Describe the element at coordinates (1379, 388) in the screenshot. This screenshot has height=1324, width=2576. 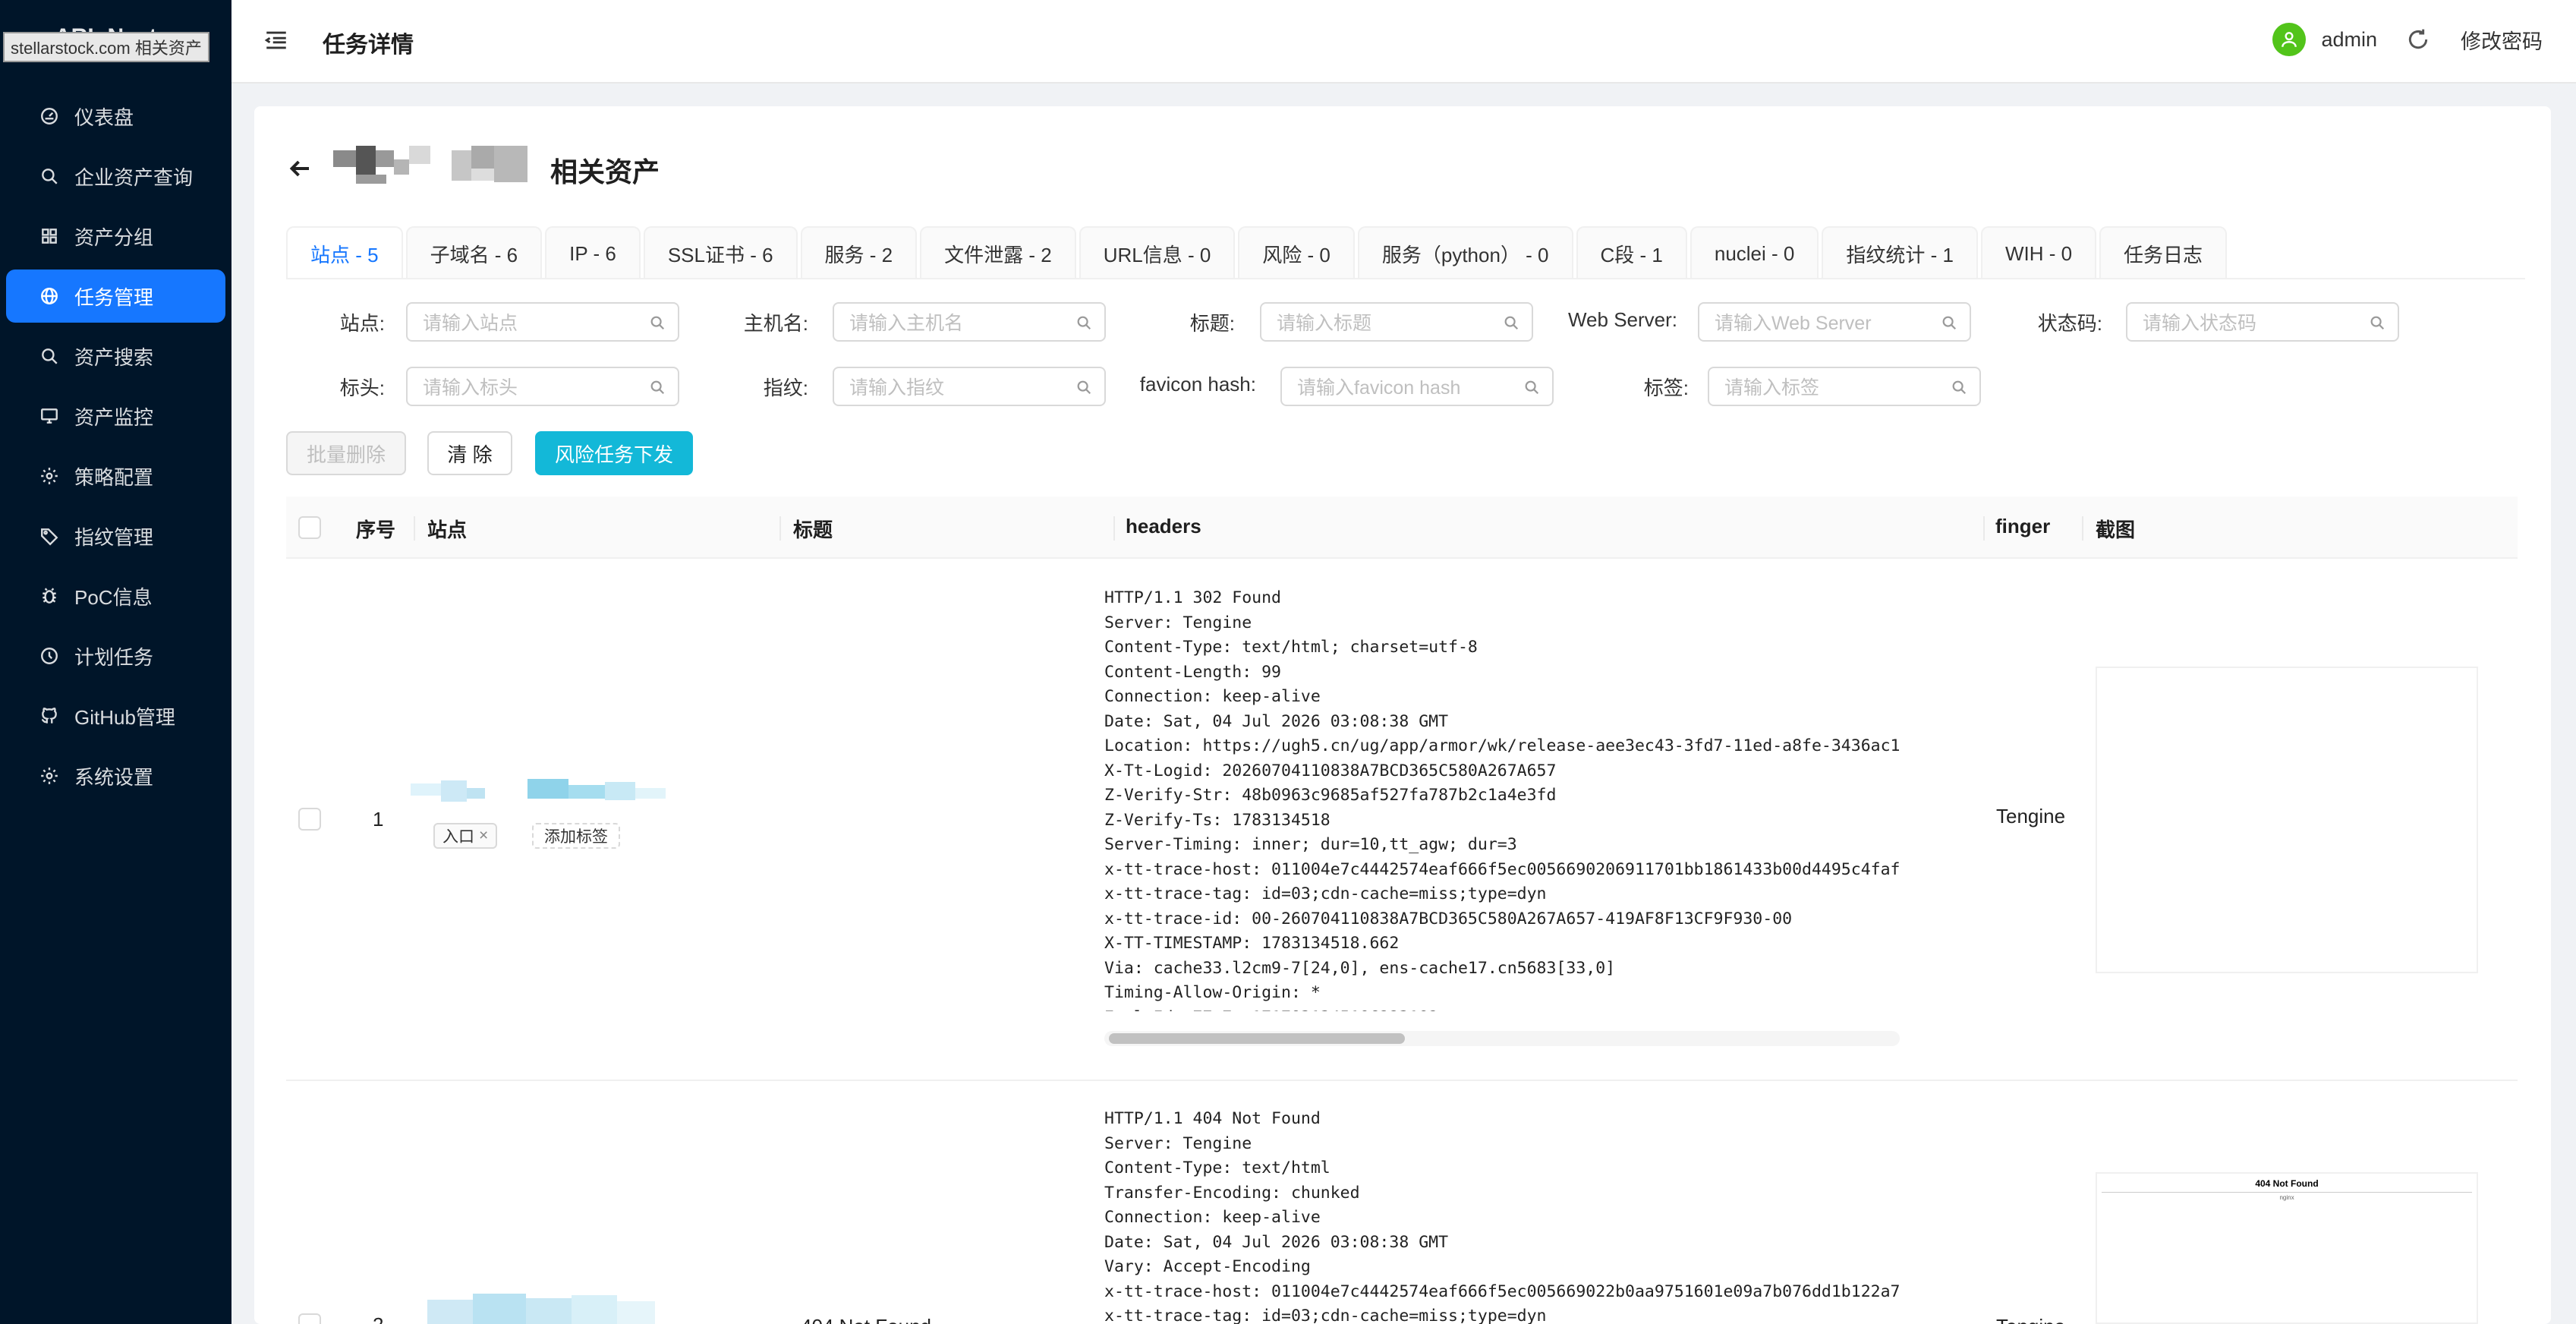
I see `favicon-filter-placeholder: 请输入favicon hash` at that location.